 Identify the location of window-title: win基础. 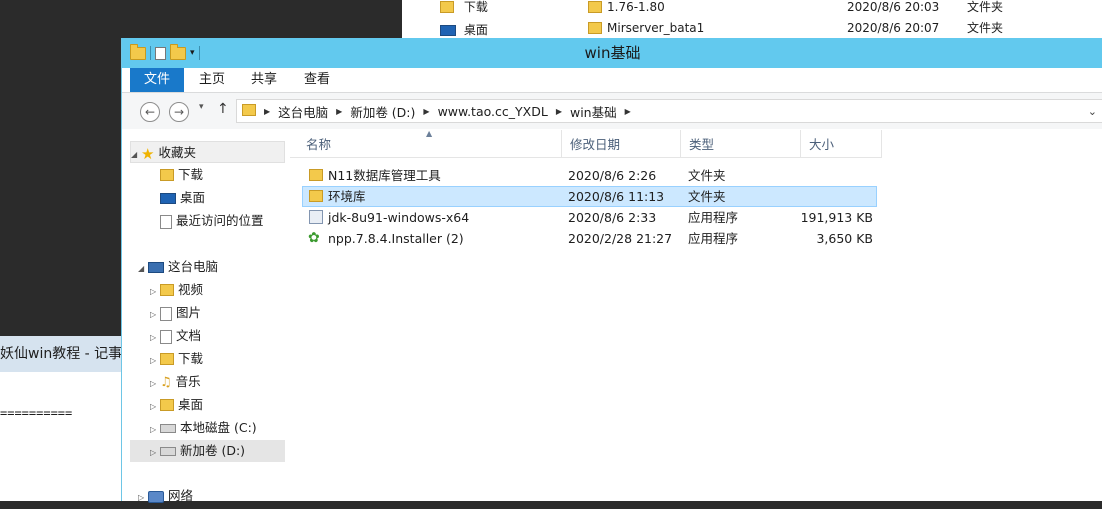
(612, 53).